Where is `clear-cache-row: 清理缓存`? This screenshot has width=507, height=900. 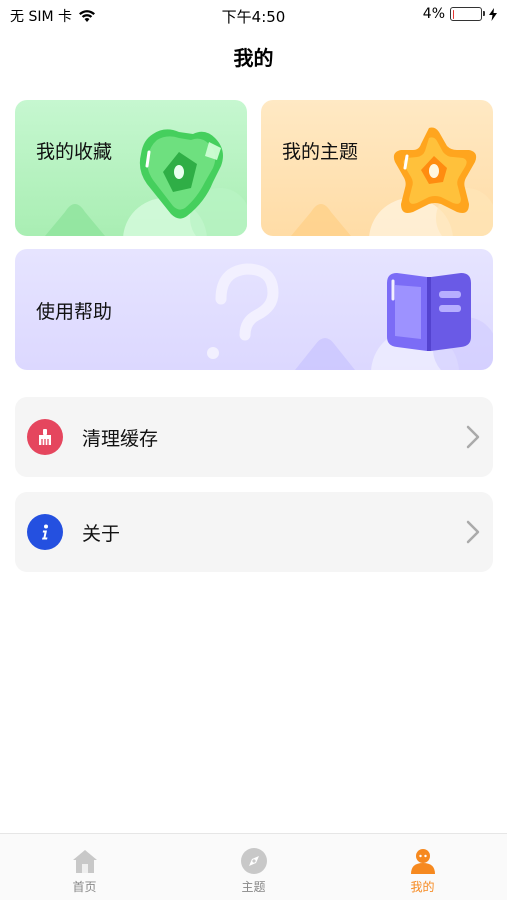 clear-cache-row: 清理缓存 is located at coordinates (254, 437).